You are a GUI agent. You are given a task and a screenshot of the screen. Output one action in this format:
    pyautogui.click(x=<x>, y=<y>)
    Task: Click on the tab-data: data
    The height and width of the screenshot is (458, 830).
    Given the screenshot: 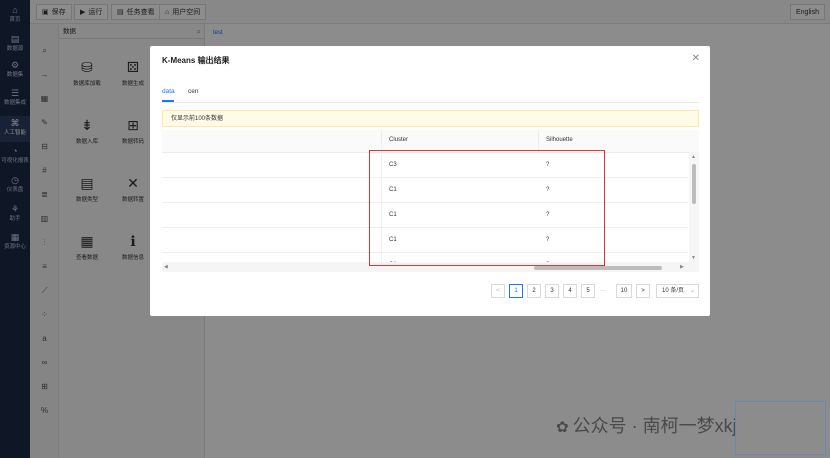 What is the action you would take?
    pyautogui.click(x=168, y=91)
    